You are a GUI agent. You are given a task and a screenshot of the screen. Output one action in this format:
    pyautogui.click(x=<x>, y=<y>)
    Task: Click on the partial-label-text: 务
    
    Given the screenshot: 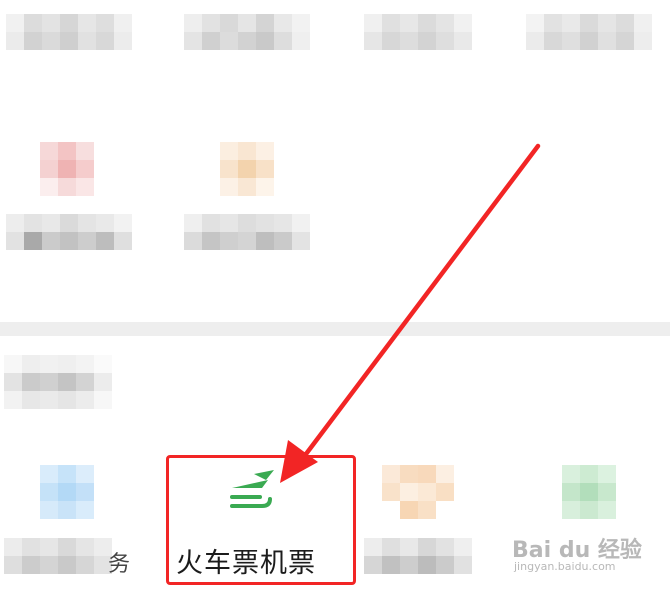 What is the action you would take?
    pyautogui.click(x=119, y=564)
    